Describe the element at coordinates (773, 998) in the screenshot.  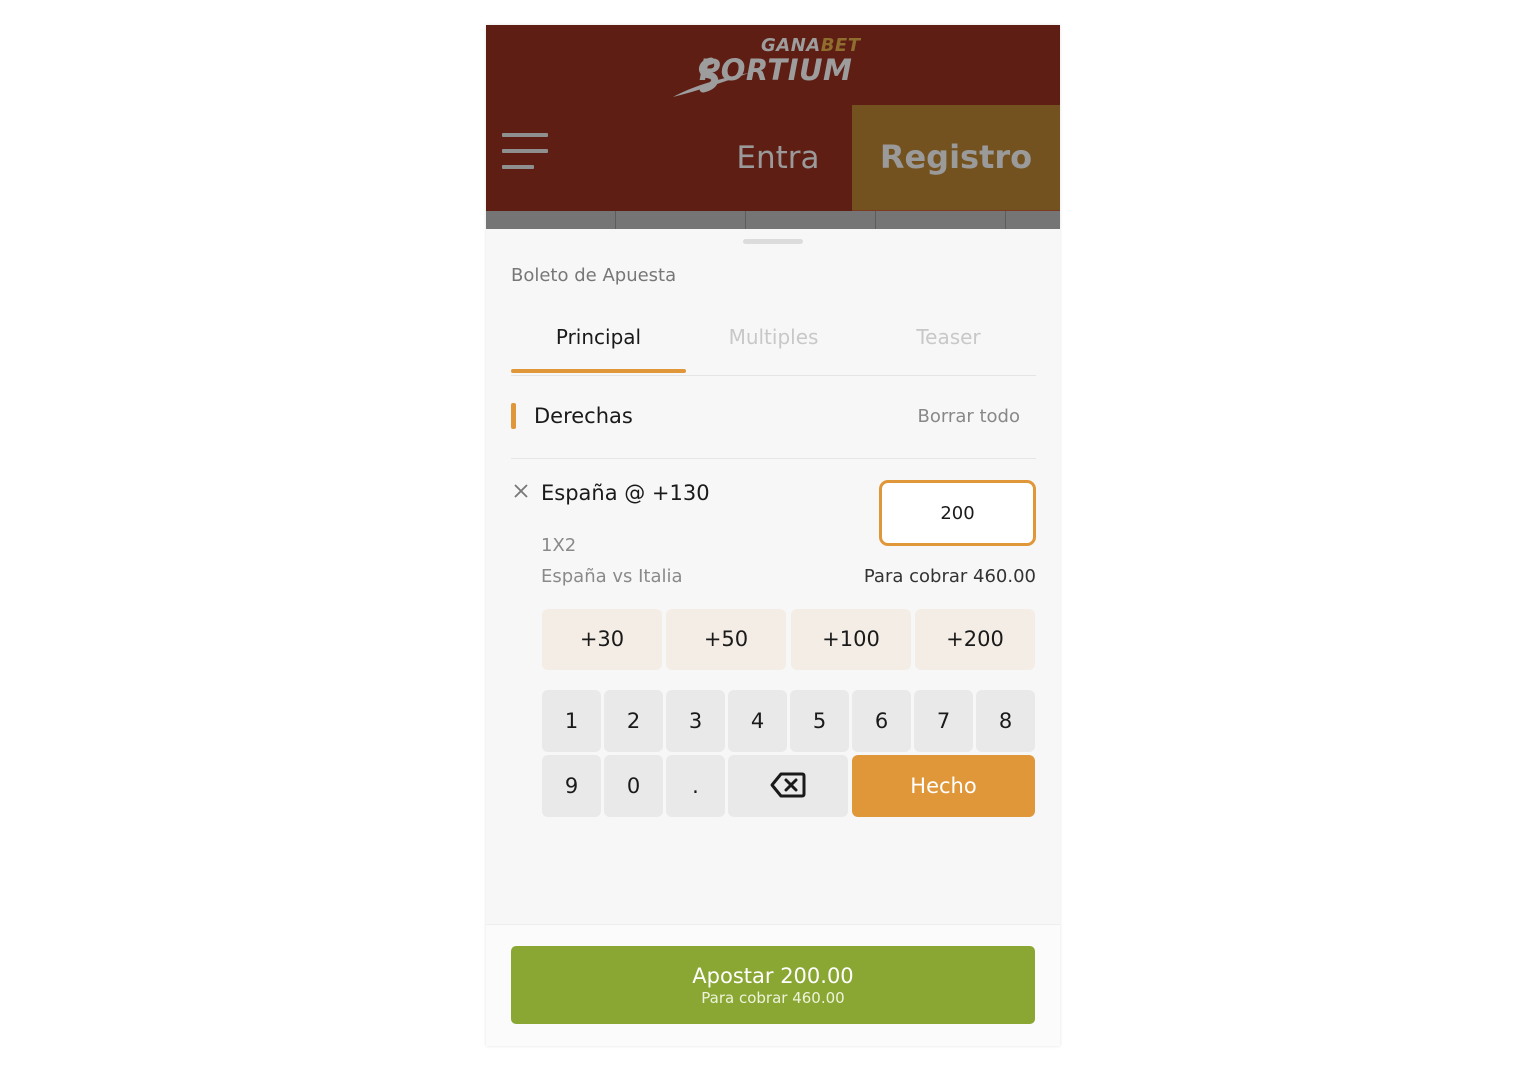
I see `place-bet-payout: Para cobrar 460.00` at that location.